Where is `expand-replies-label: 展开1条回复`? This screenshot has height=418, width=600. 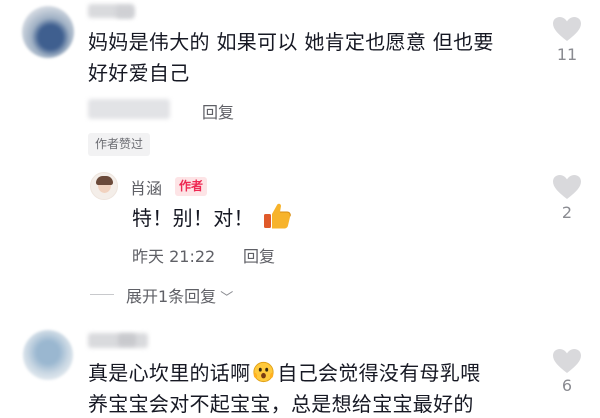 expand-replies-label: 展开1条回复 is located at coordinates (171, 296).